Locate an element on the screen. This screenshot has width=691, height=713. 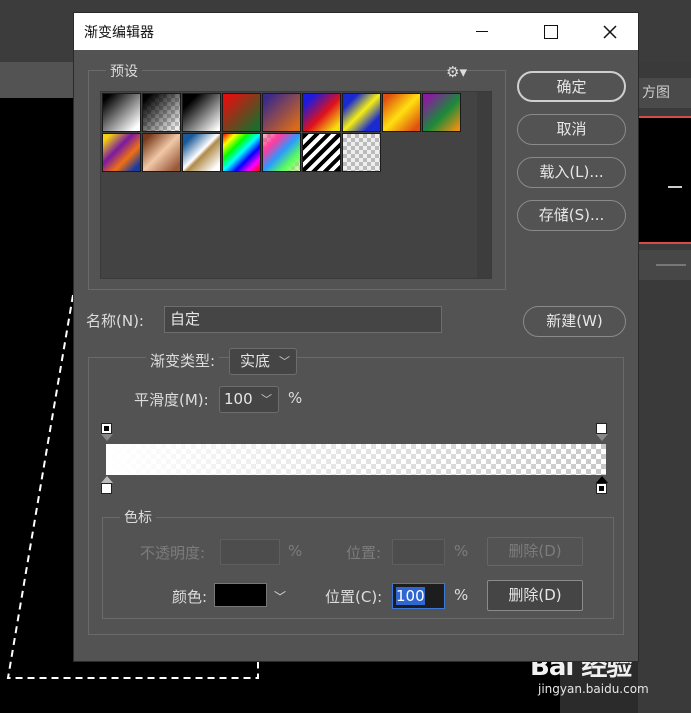
panel-tab-histogram: 方图 is located at coordinates (664, 93).